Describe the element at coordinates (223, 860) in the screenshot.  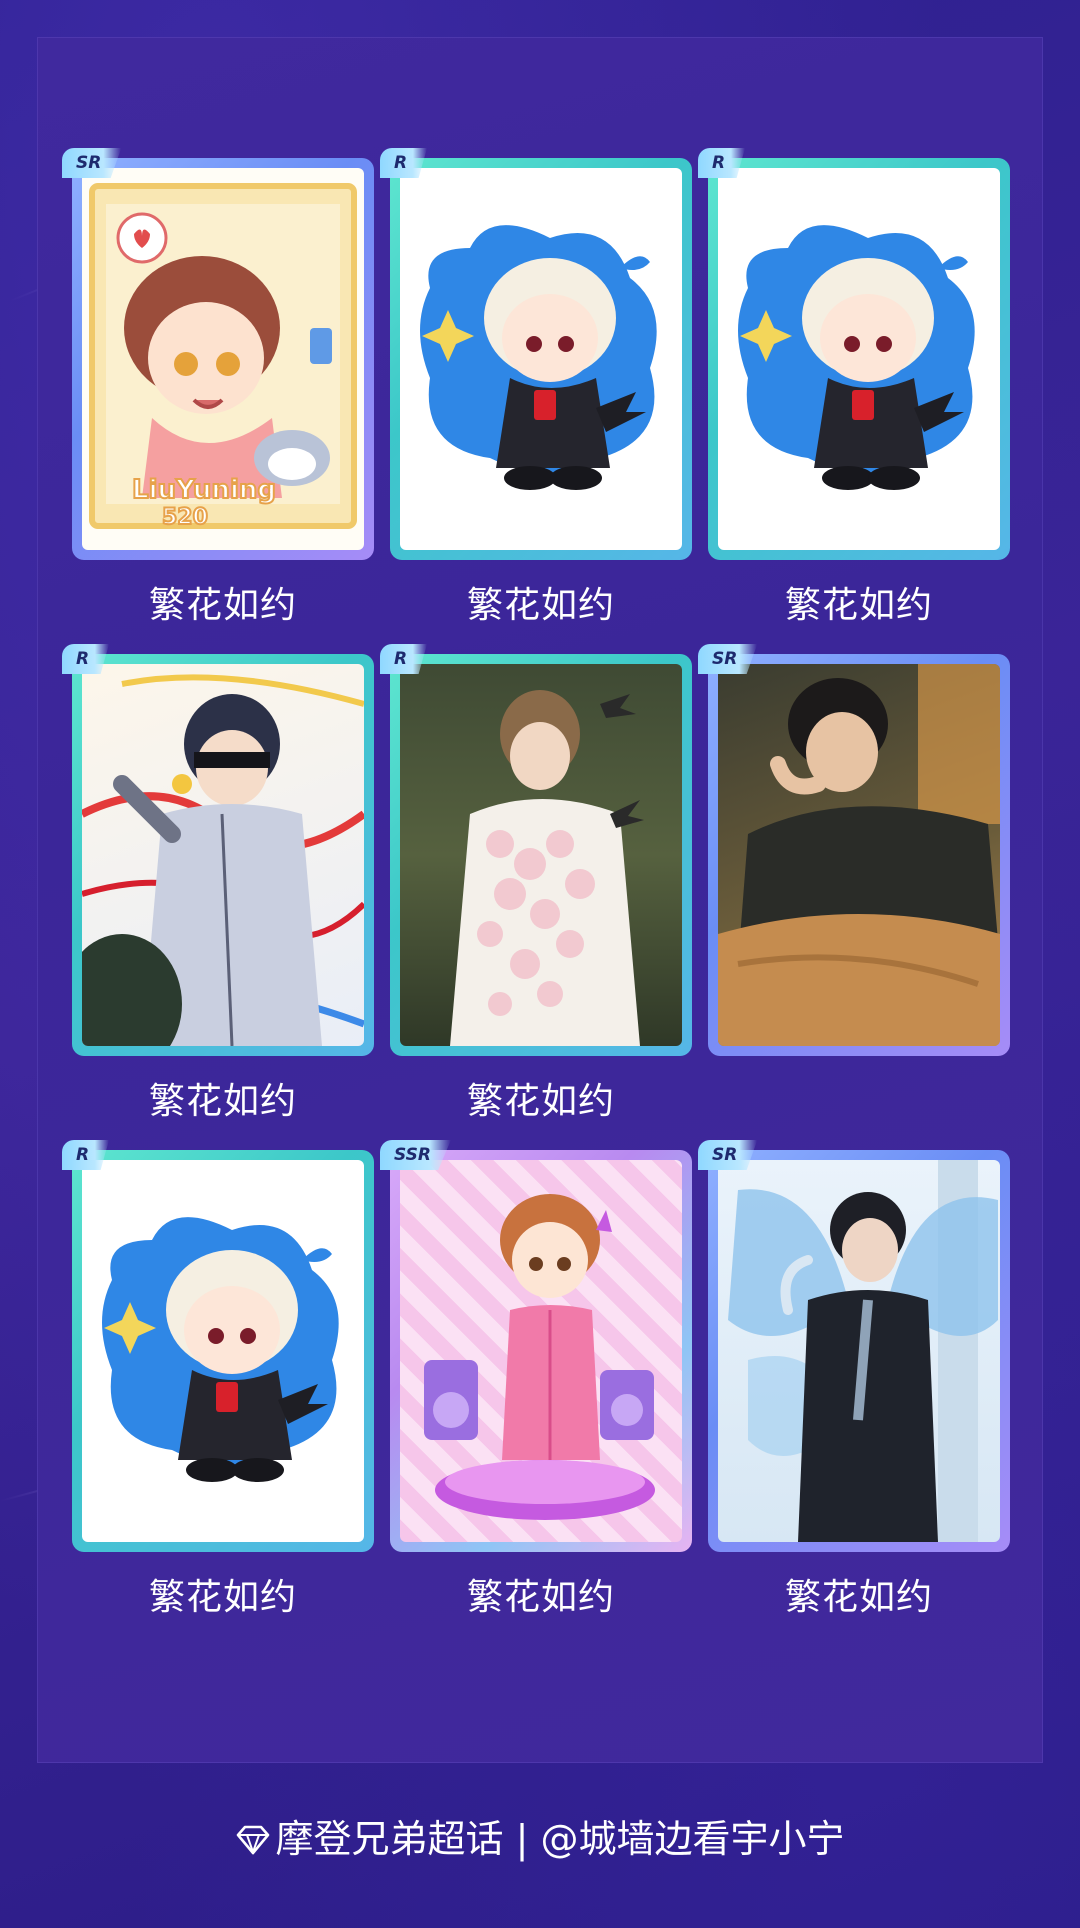
I see `blindfold-character-illustration` at that location.